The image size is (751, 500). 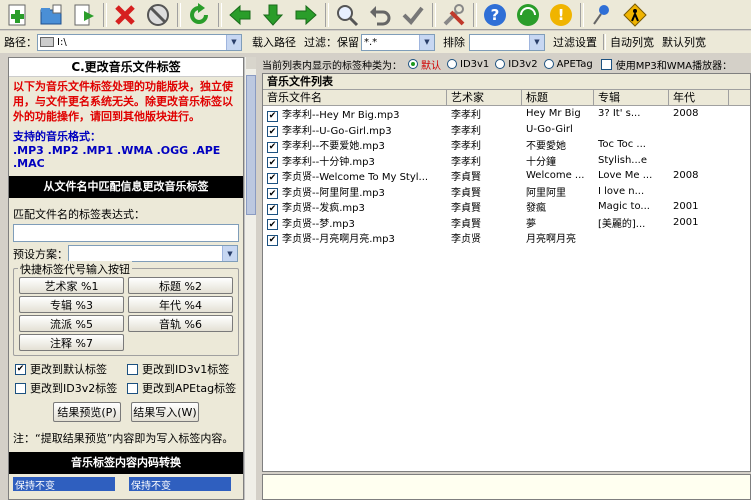 What do you see at coordinates (528, 15) in the screenshot?
I see `web-icon` at bounding box center [528, 15].